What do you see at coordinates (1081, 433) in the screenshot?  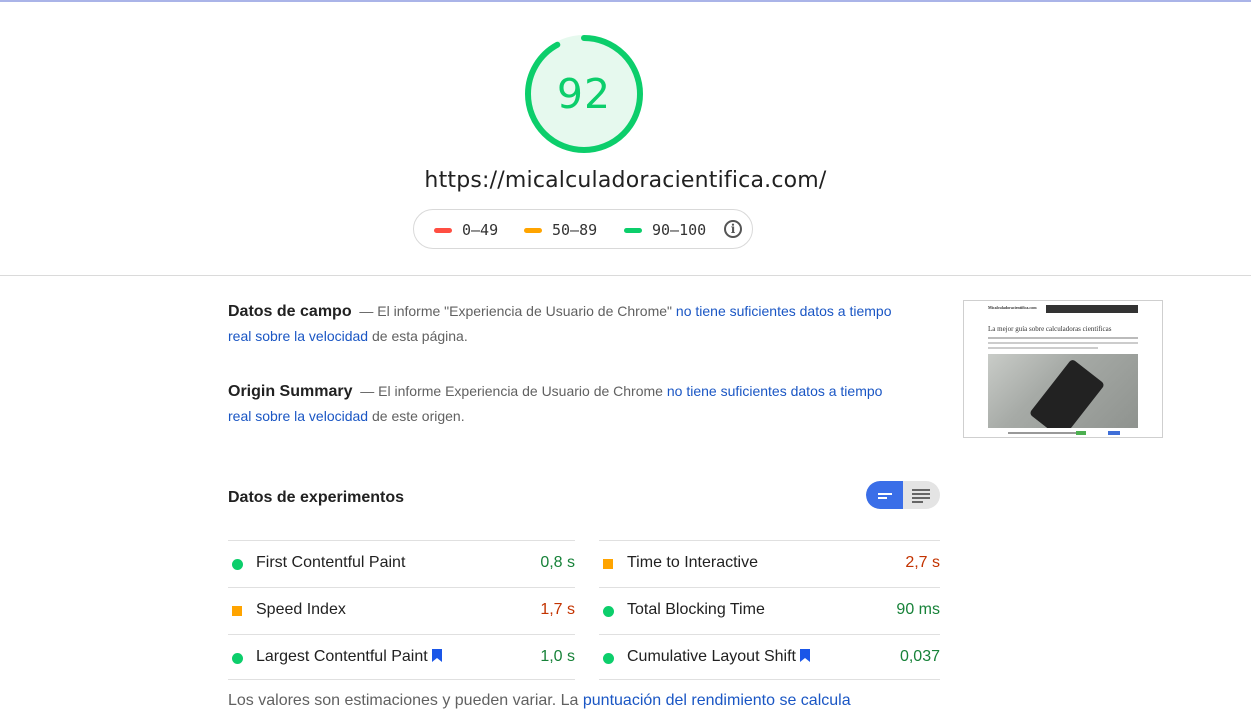 I see `thumbnail-accept-button` at bounding box center [1081, 433].